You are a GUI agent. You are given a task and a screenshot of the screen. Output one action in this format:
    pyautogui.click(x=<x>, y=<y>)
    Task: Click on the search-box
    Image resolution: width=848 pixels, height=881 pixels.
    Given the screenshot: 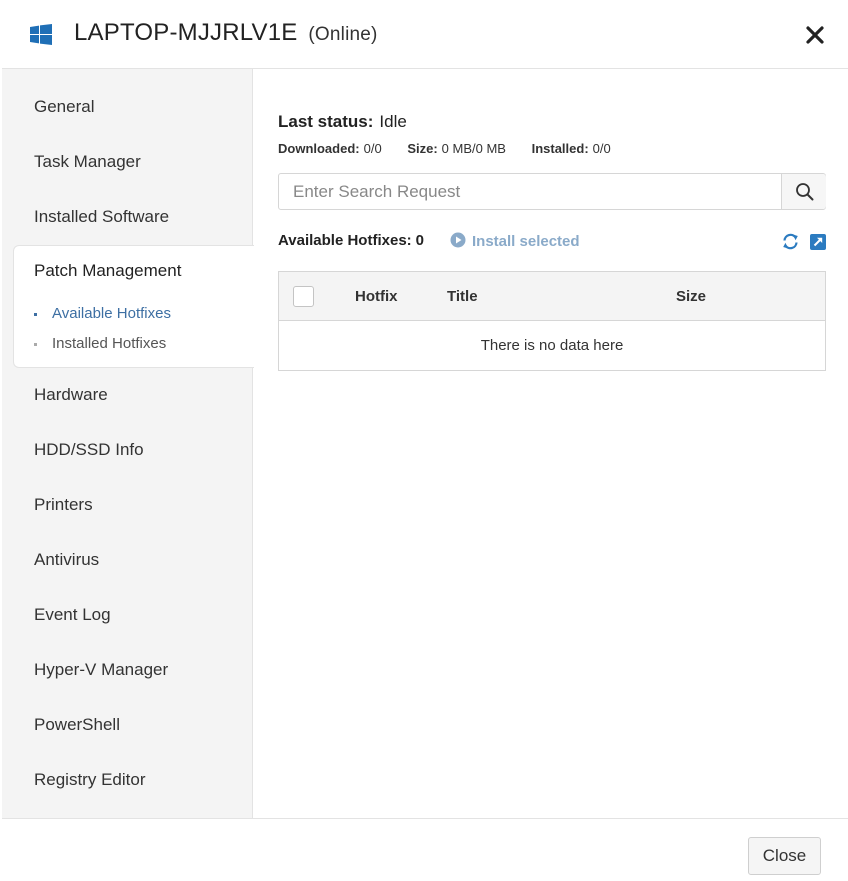 What is the action you would take?
    pyautogui.click(x=552, y=191)
    